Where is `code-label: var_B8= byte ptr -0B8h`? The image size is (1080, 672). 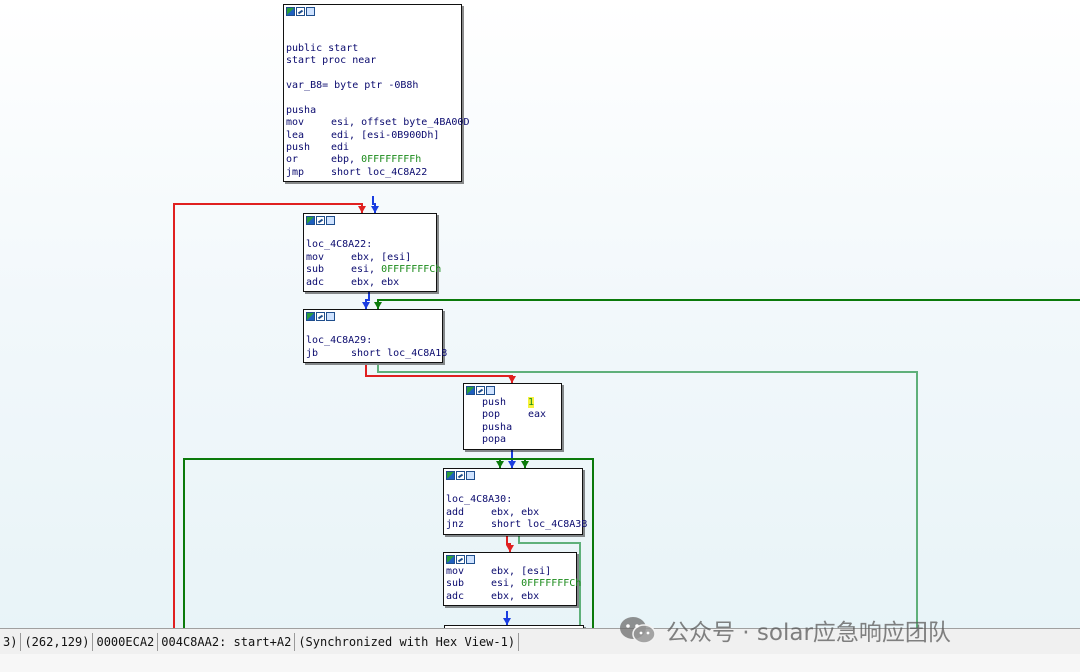
code-label: var_B8= byte ptr -0B8h is located at coordinates (352, 85).